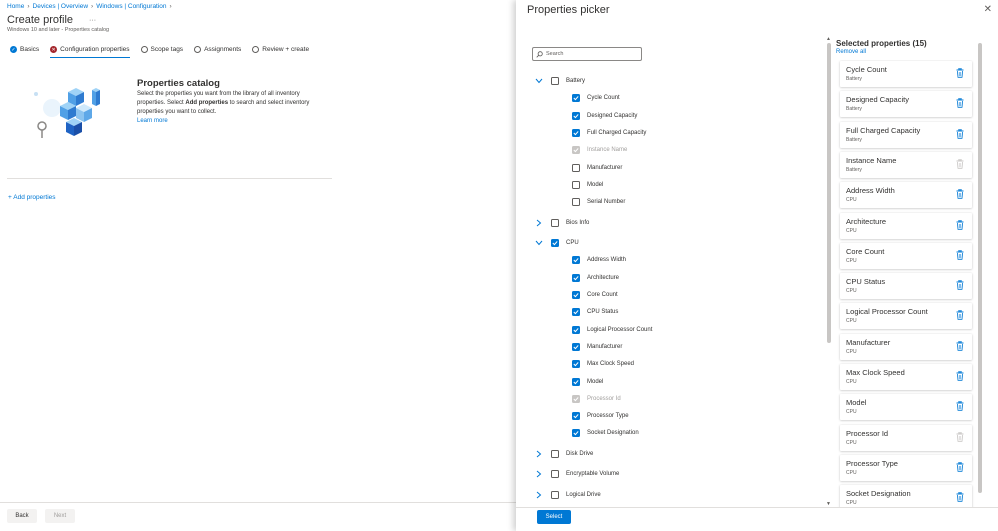 Image resolution: width=998 pixels, height=531 pixels. I want to click on tree-item-row: Max Clock Speed, so click(603, 364).